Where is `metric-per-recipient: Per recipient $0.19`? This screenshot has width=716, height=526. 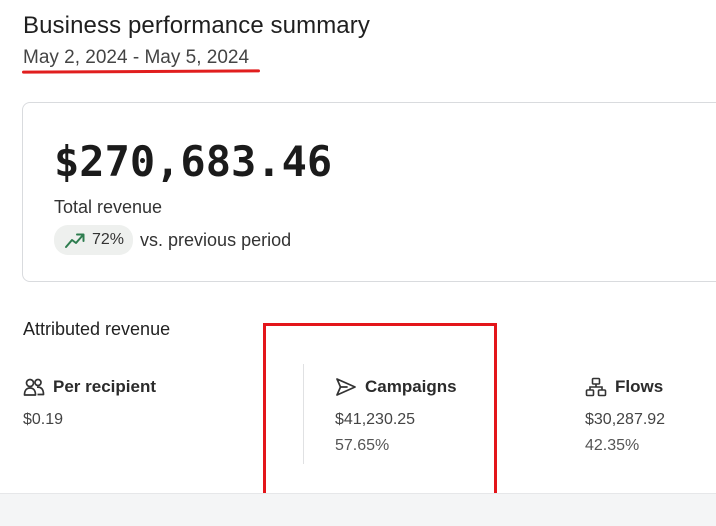
metric-per-recipient: Per recipient $0.19 is located at coordinates (89, 402).